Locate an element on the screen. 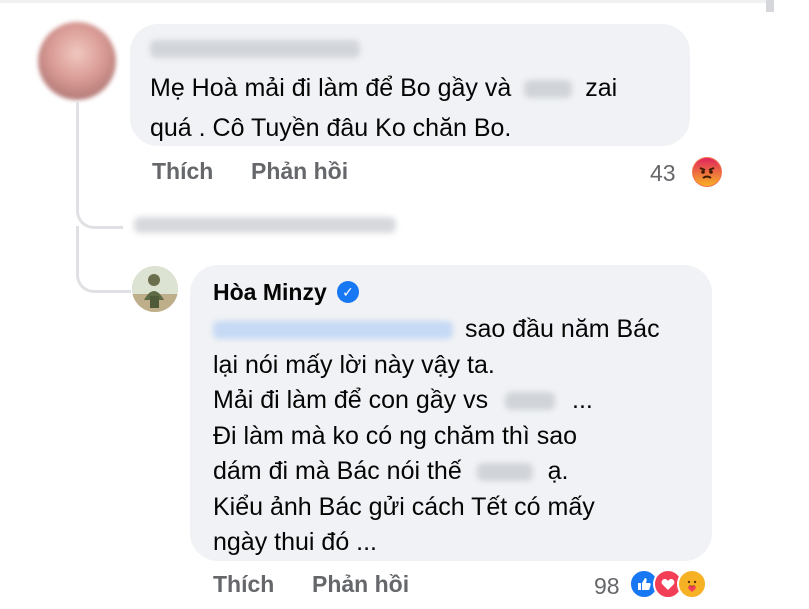  reply-line: Kiểu ảnh Bác gửi cách Tết có mấy is located at coordinates (404, 506).